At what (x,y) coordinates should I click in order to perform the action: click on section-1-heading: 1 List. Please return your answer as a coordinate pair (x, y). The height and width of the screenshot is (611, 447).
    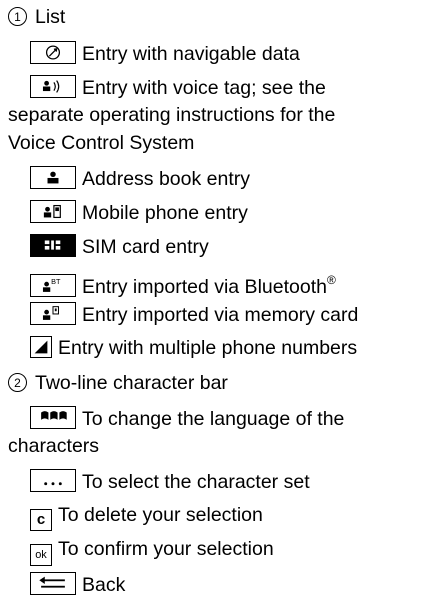
    Looking at the image, I should click on (36, 17).